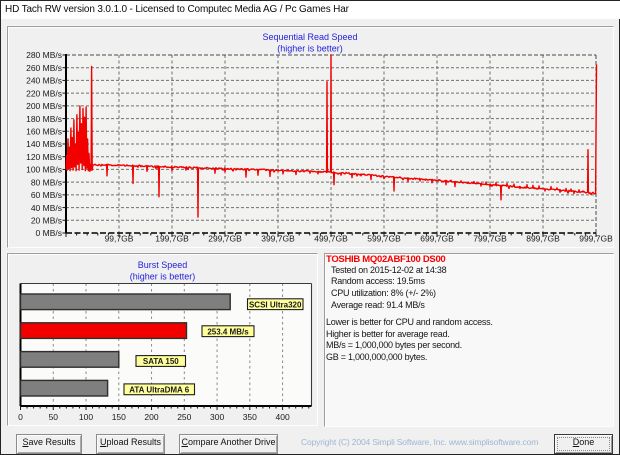 Image resolution: width=620 pixels, height=455 pixels. Describe the element at coordinates (44, 170) in the screenshot. I see `svg-text: 100 MB/s` at that location.